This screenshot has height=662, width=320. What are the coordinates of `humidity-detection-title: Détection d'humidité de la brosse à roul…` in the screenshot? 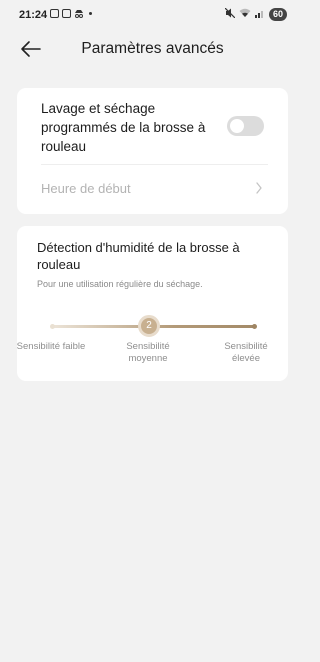 It's located at (138, 256).